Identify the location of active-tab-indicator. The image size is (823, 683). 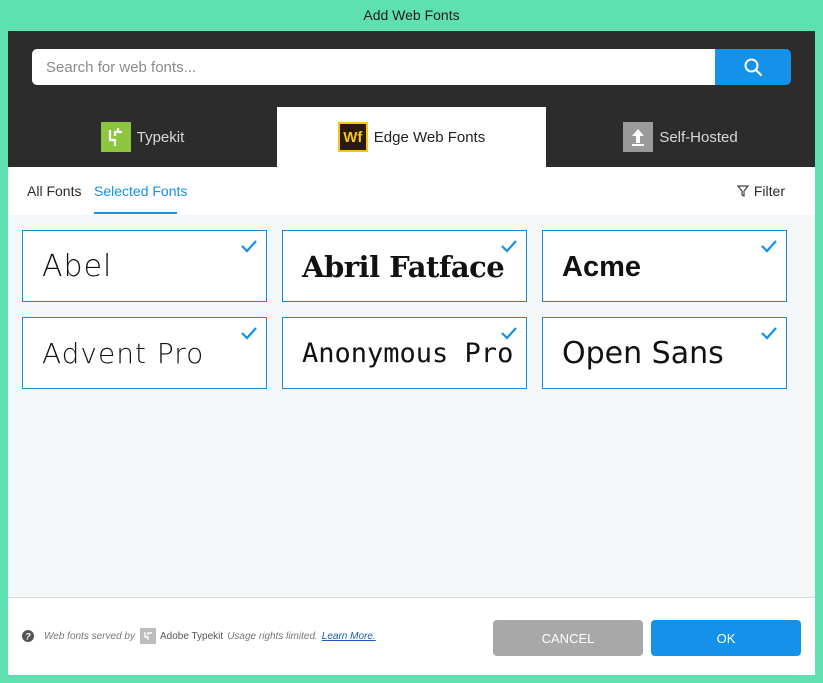
(135, 213).